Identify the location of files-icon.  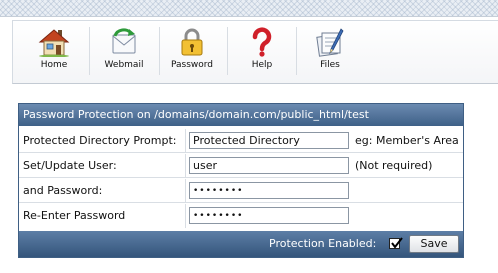
(330, 42).